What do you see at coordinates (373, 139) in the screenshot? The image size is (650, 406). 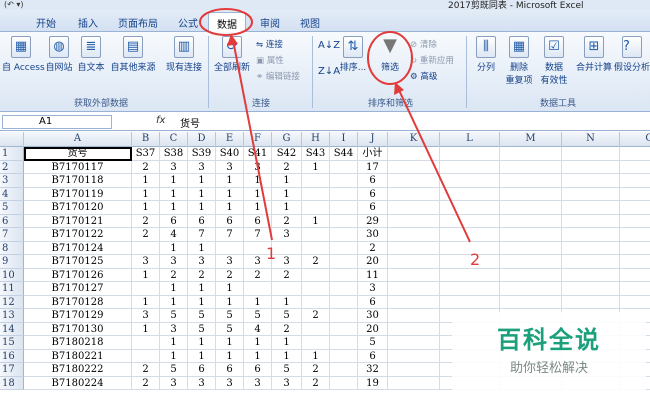 I see `column-header-j: J` at bounding box center [373, 139].